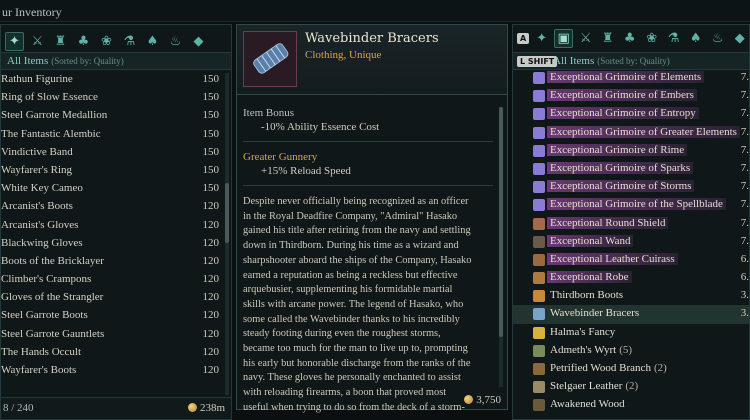  What do you see at coordinates (623, 113) in the screenshot?
I see `item-name: Exceptional Grimoire of Entropy` at bounding box center [623, 113].